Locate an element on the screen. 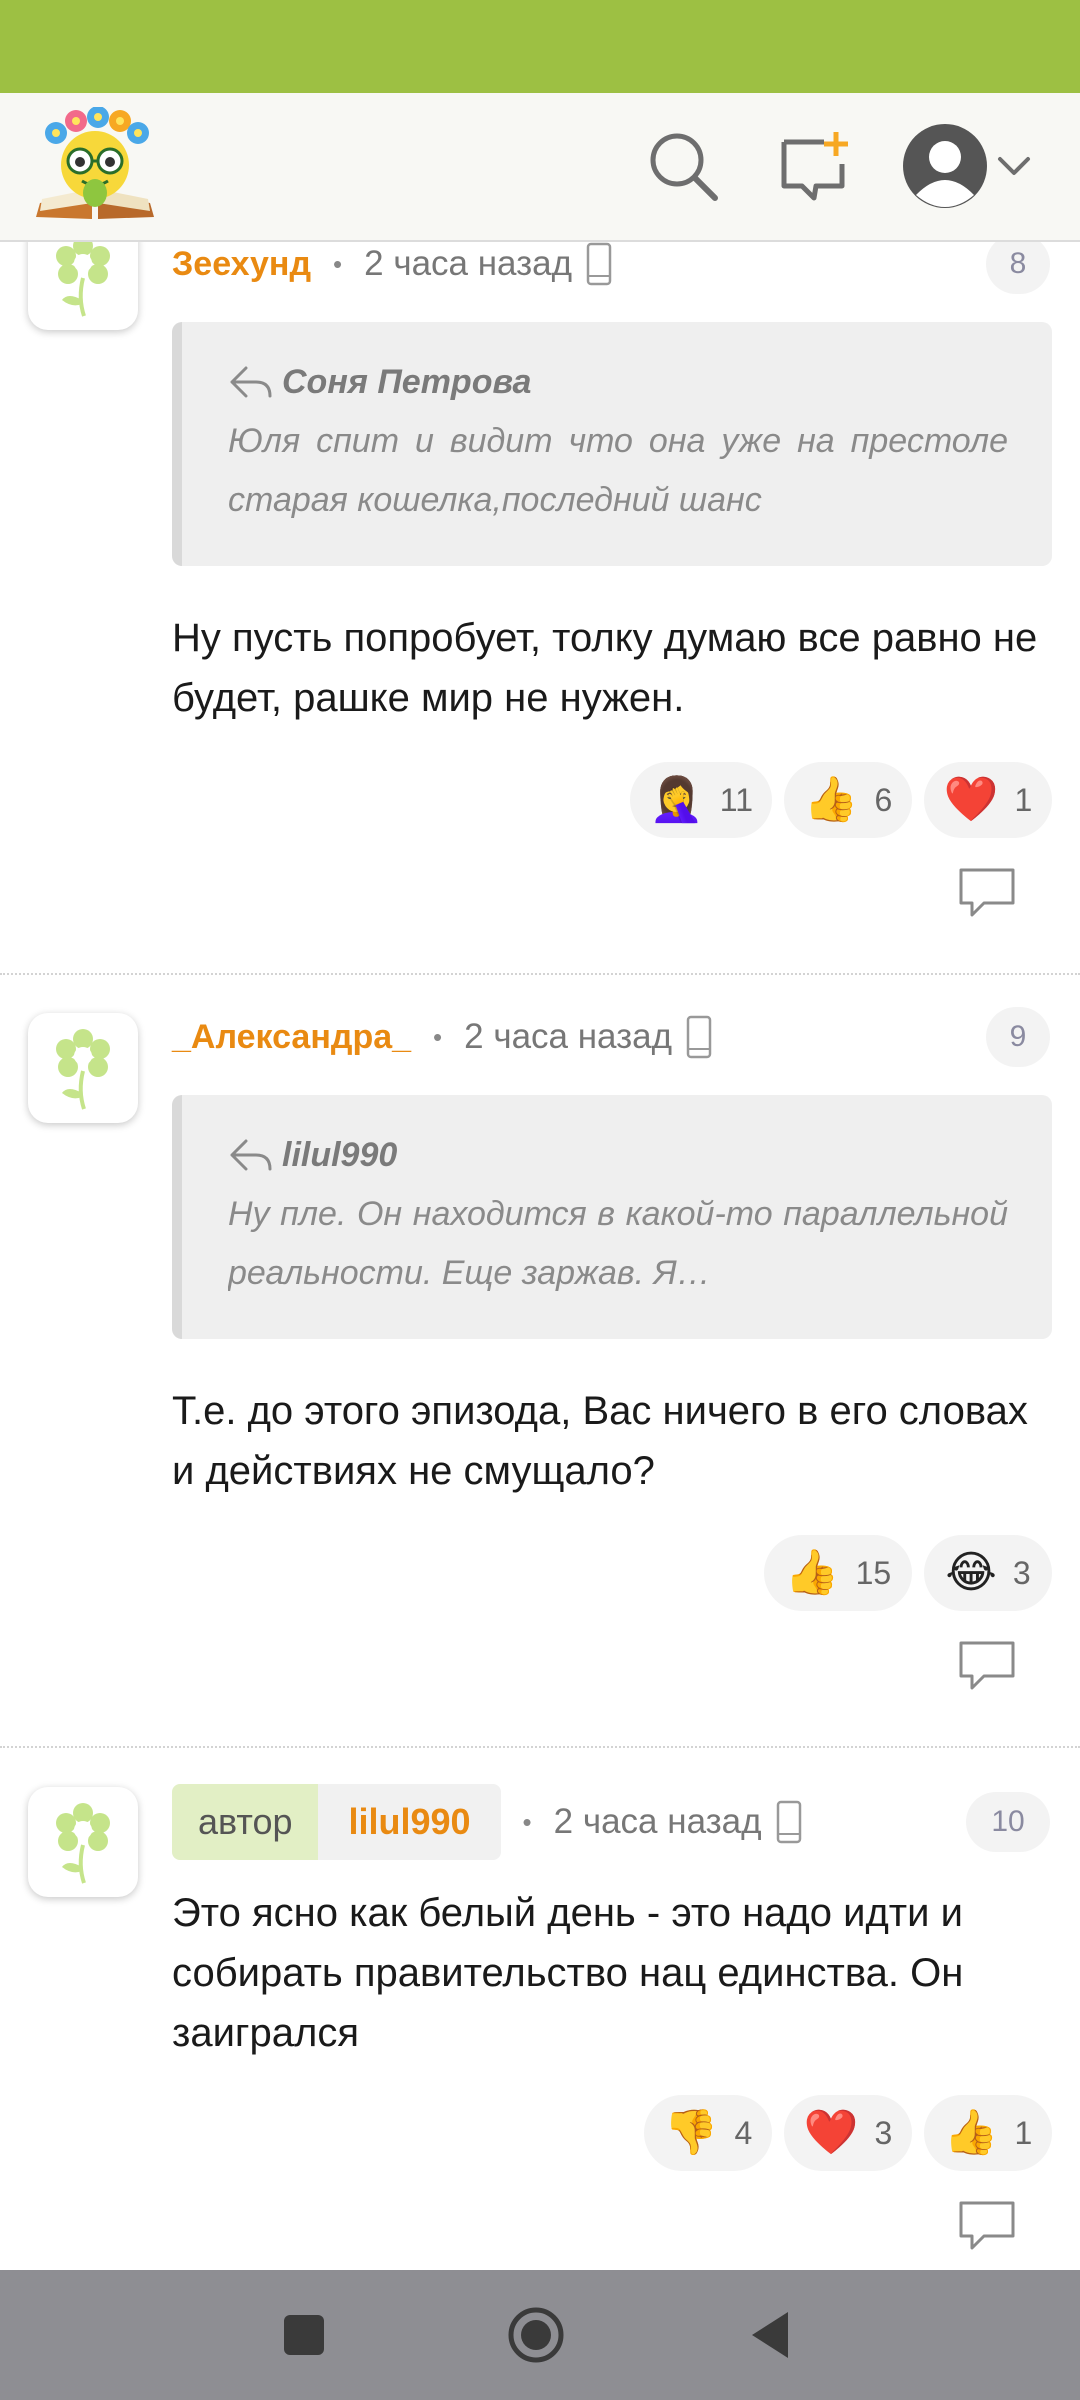  reactions-bar: 🤦‍♀️ 11 👍 6 ❤️ 1 is located at coordinates (835, 800).